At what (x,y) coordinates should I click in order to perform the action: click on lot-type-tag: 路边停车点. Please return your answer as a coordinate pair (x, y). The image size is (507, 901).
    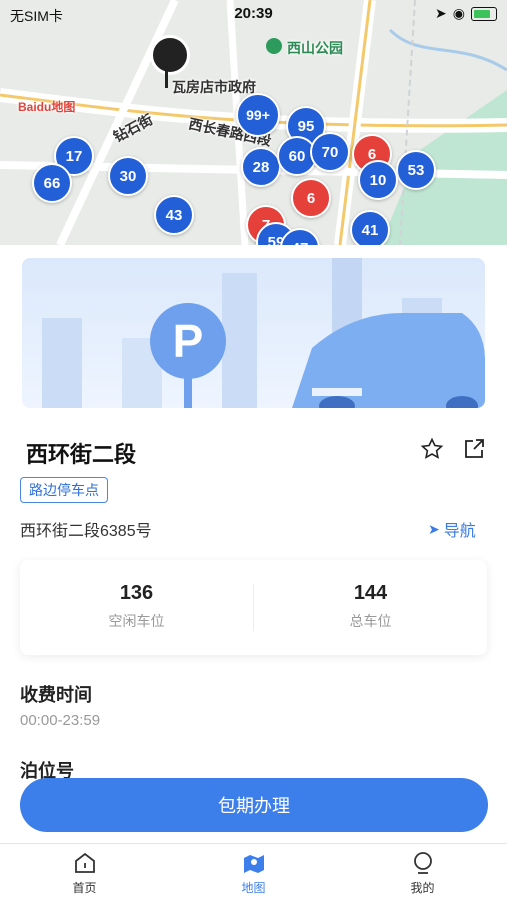
    Looking at the image, I should click on (64, 490).